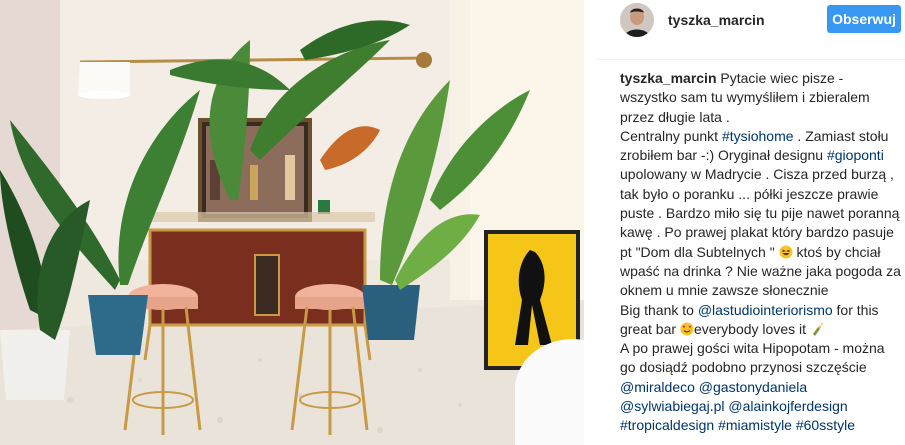 This screenshot has width=905, height=445. I want to click on caption-text: everybody loves it, so click(751, 328).